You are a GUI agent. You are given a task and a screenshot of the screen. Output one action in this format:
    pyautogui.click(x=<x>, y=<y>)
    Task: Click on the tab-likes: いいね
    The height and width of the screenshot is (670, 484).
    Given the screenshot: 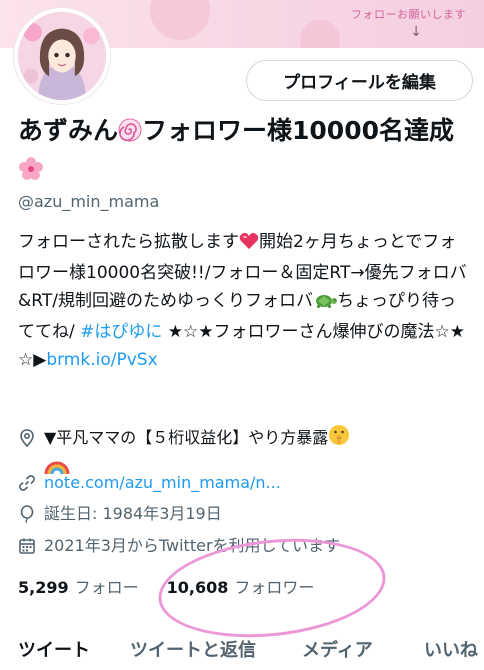 What is the action you would take?
    pyautogui.click(x=451, y=649)
    